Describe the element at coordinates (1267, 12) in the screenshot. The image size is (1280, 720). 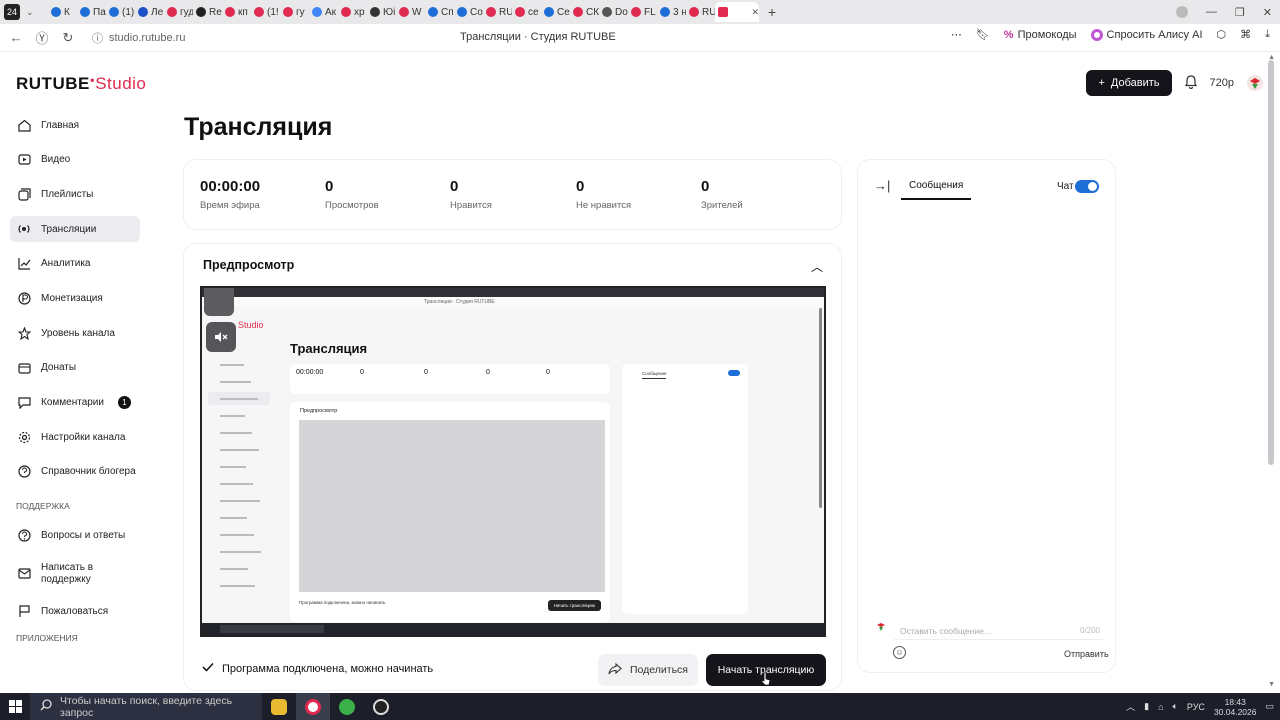
I see `close-window-icon: ✕` at that location.